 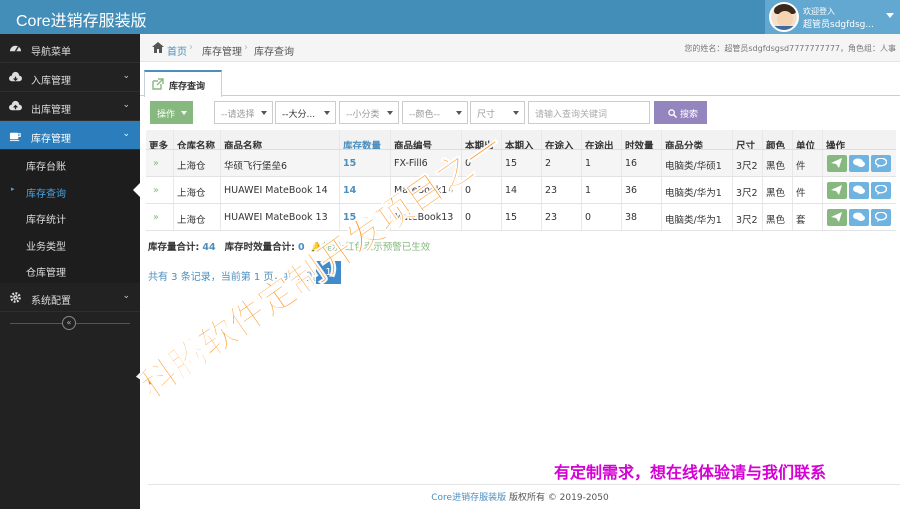 I want to click on sidebar-subitem-warehouse: 仓库管理, so click(x=70, y=269).